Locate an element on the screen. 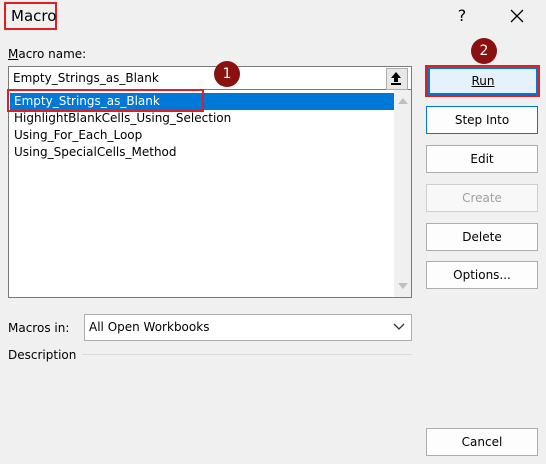 This screenshot has height=464, width=546. run-button: Run is located at coordinates (483, 81).